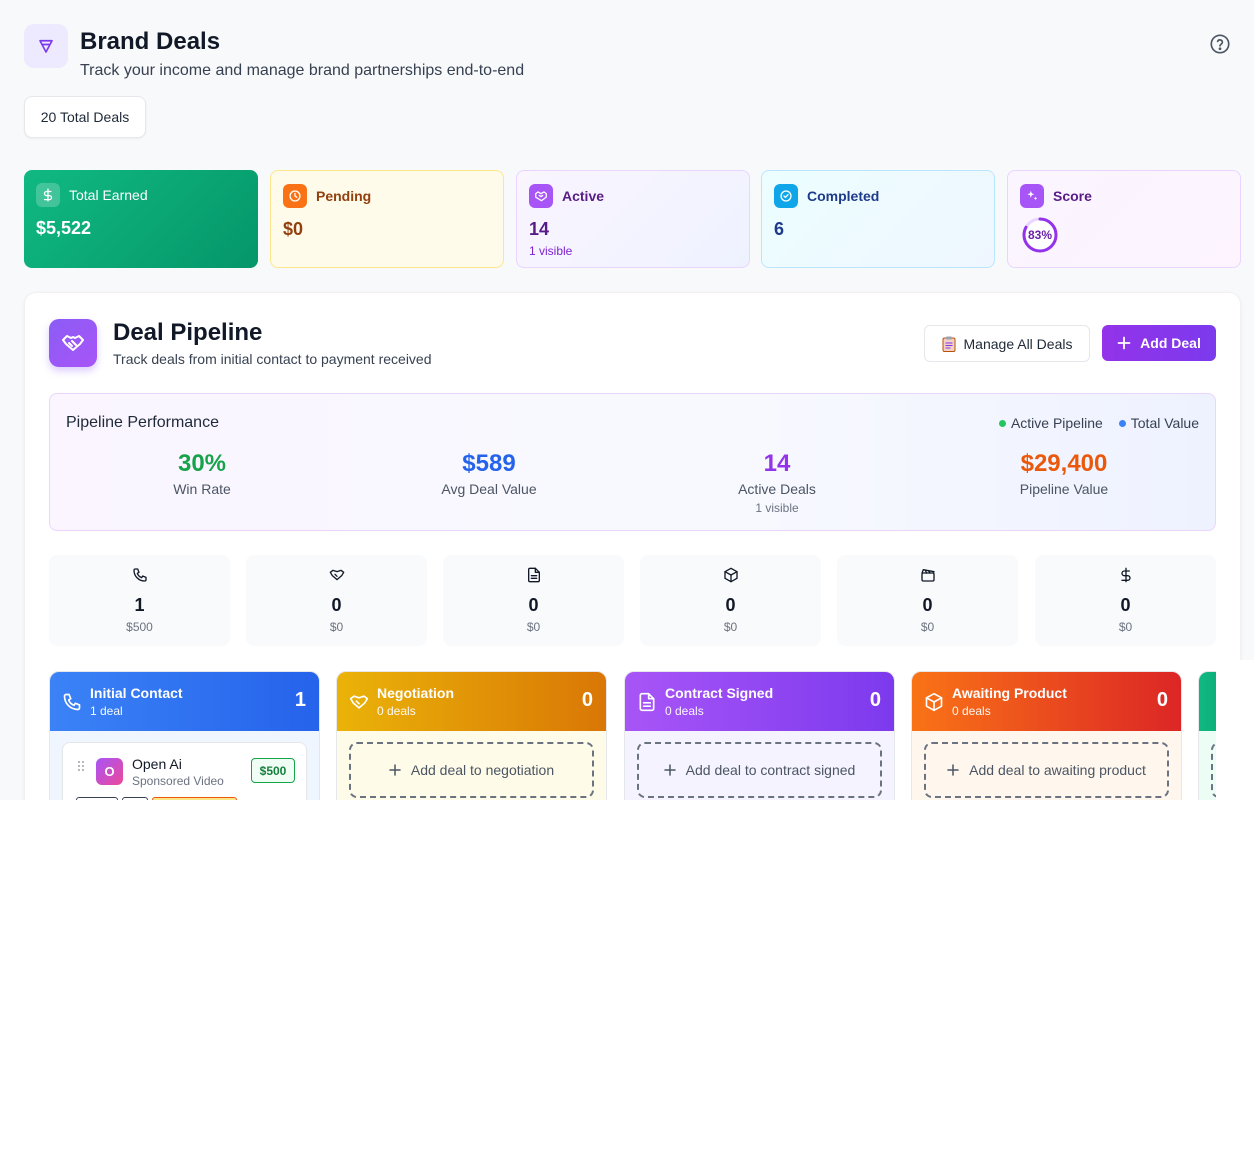 This screenshot has width=1254, height=1161. What do you see at coordinates (136, 693) in the screenshot?
I see `column-name: Initial Contact` at bounding box center [136, 693].